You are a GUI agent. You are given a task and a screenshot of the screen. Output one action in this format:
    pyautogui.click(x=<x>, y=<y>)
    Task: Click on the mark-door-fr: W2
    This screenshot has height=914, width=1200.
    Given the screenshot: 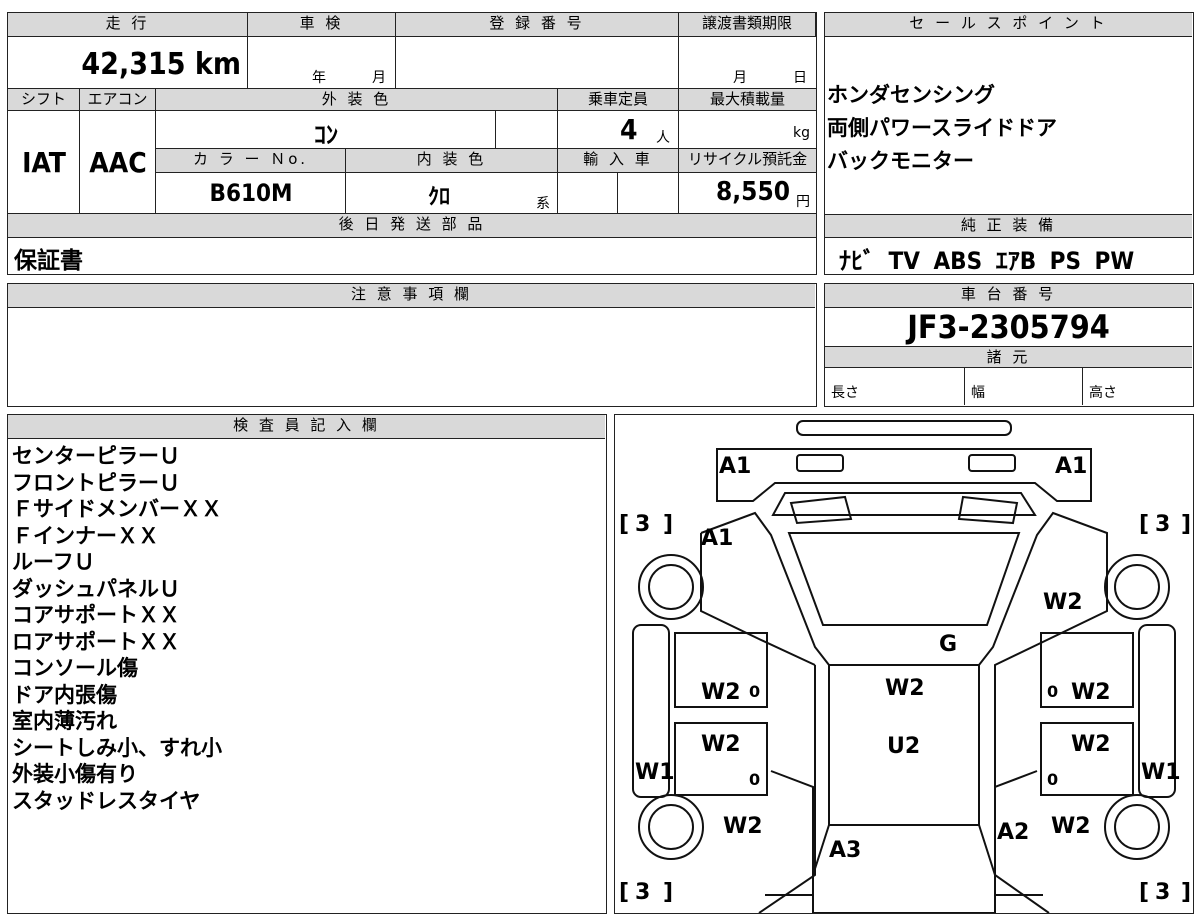 What is the action you would take?
    pyautogui.click(x=1091, y=692)
    